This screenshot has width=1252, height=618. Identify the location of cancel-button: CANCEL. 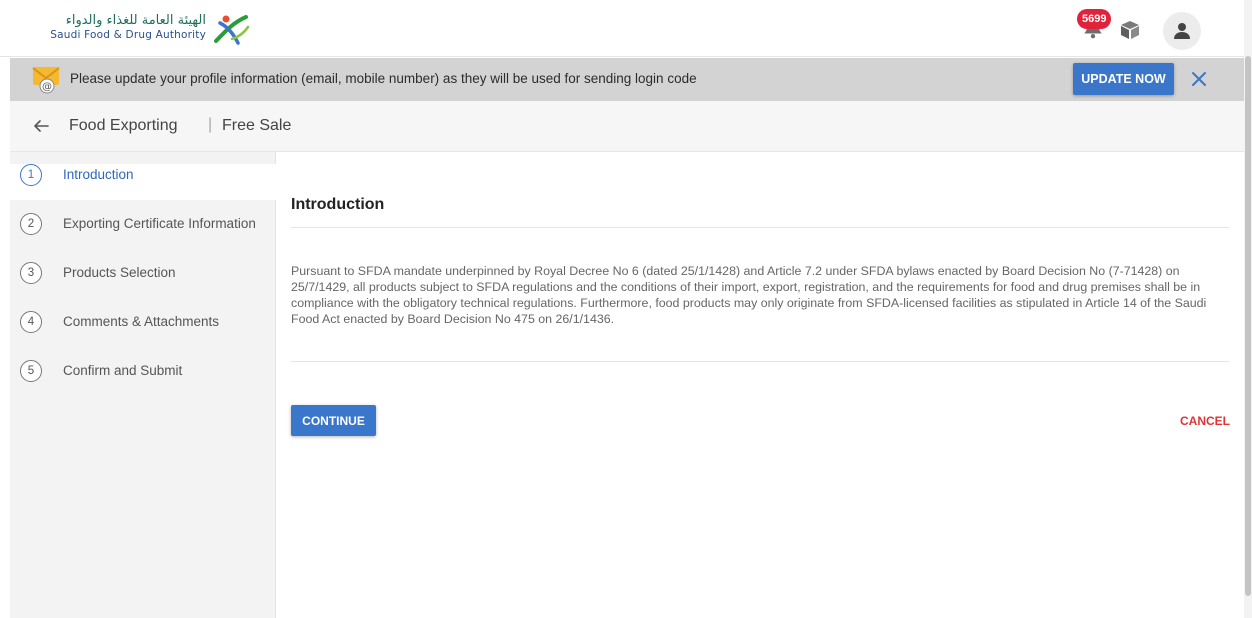
(1195, 420).